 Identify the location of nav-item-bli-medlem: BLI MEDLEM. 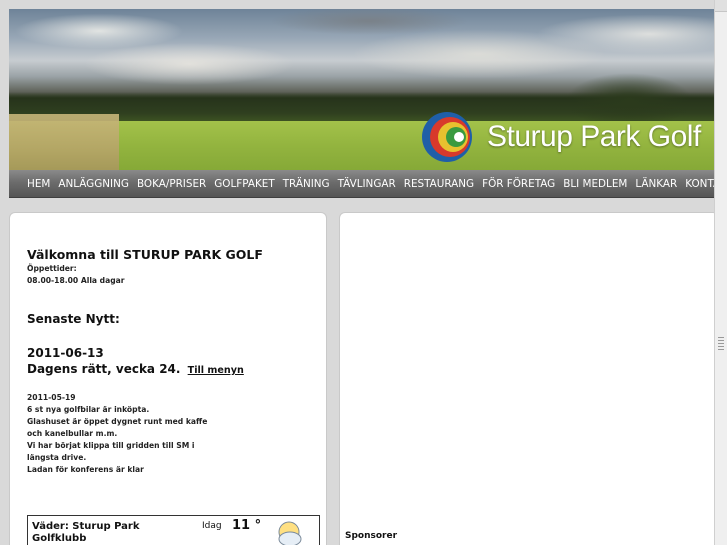
(595, 184).